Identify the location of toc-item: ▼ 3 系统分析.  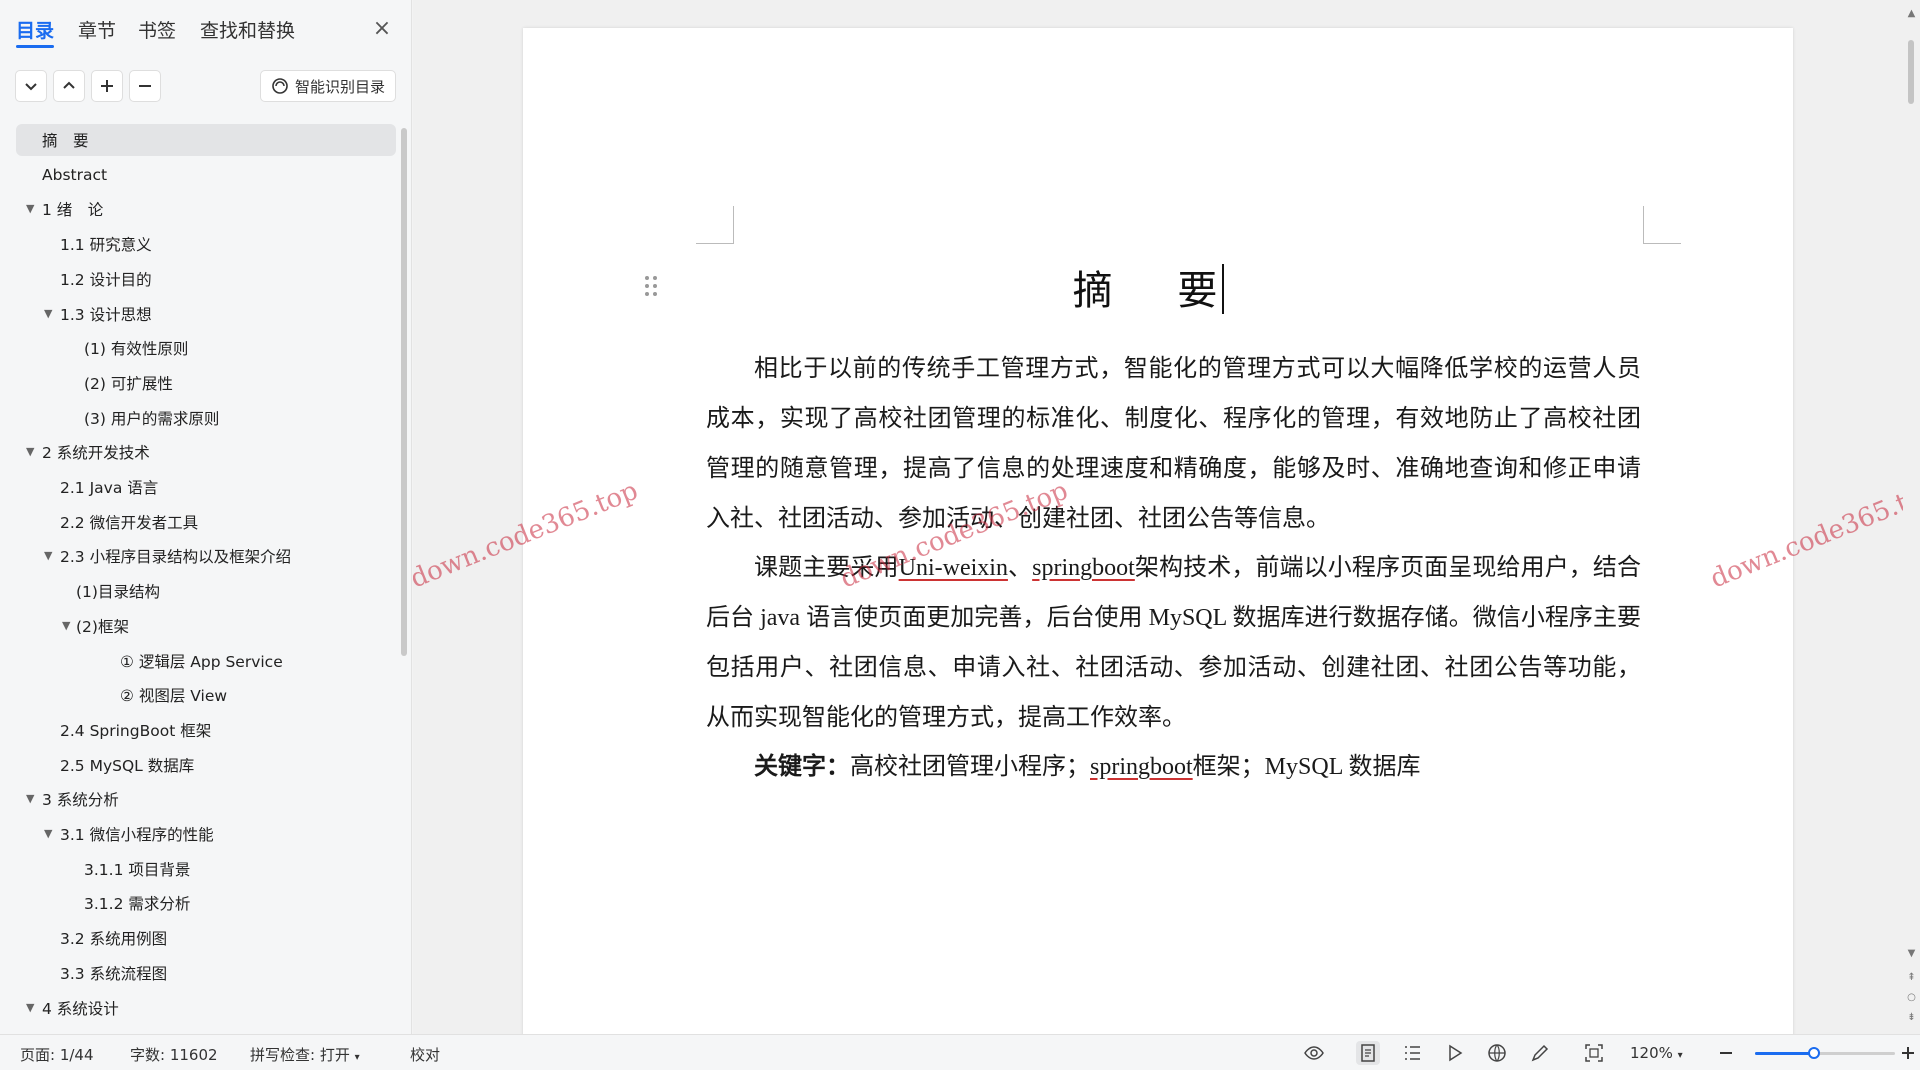
(206, 799).